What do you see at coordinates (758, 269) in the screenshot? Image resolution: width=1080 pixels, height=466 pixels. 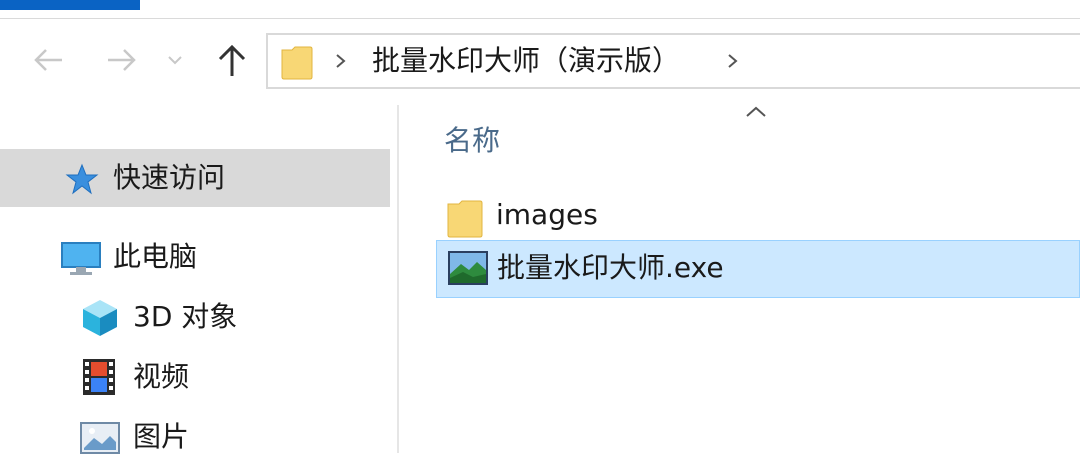 I see `list-item: 批量水印大师.exe` at bounding box center [758, 269].